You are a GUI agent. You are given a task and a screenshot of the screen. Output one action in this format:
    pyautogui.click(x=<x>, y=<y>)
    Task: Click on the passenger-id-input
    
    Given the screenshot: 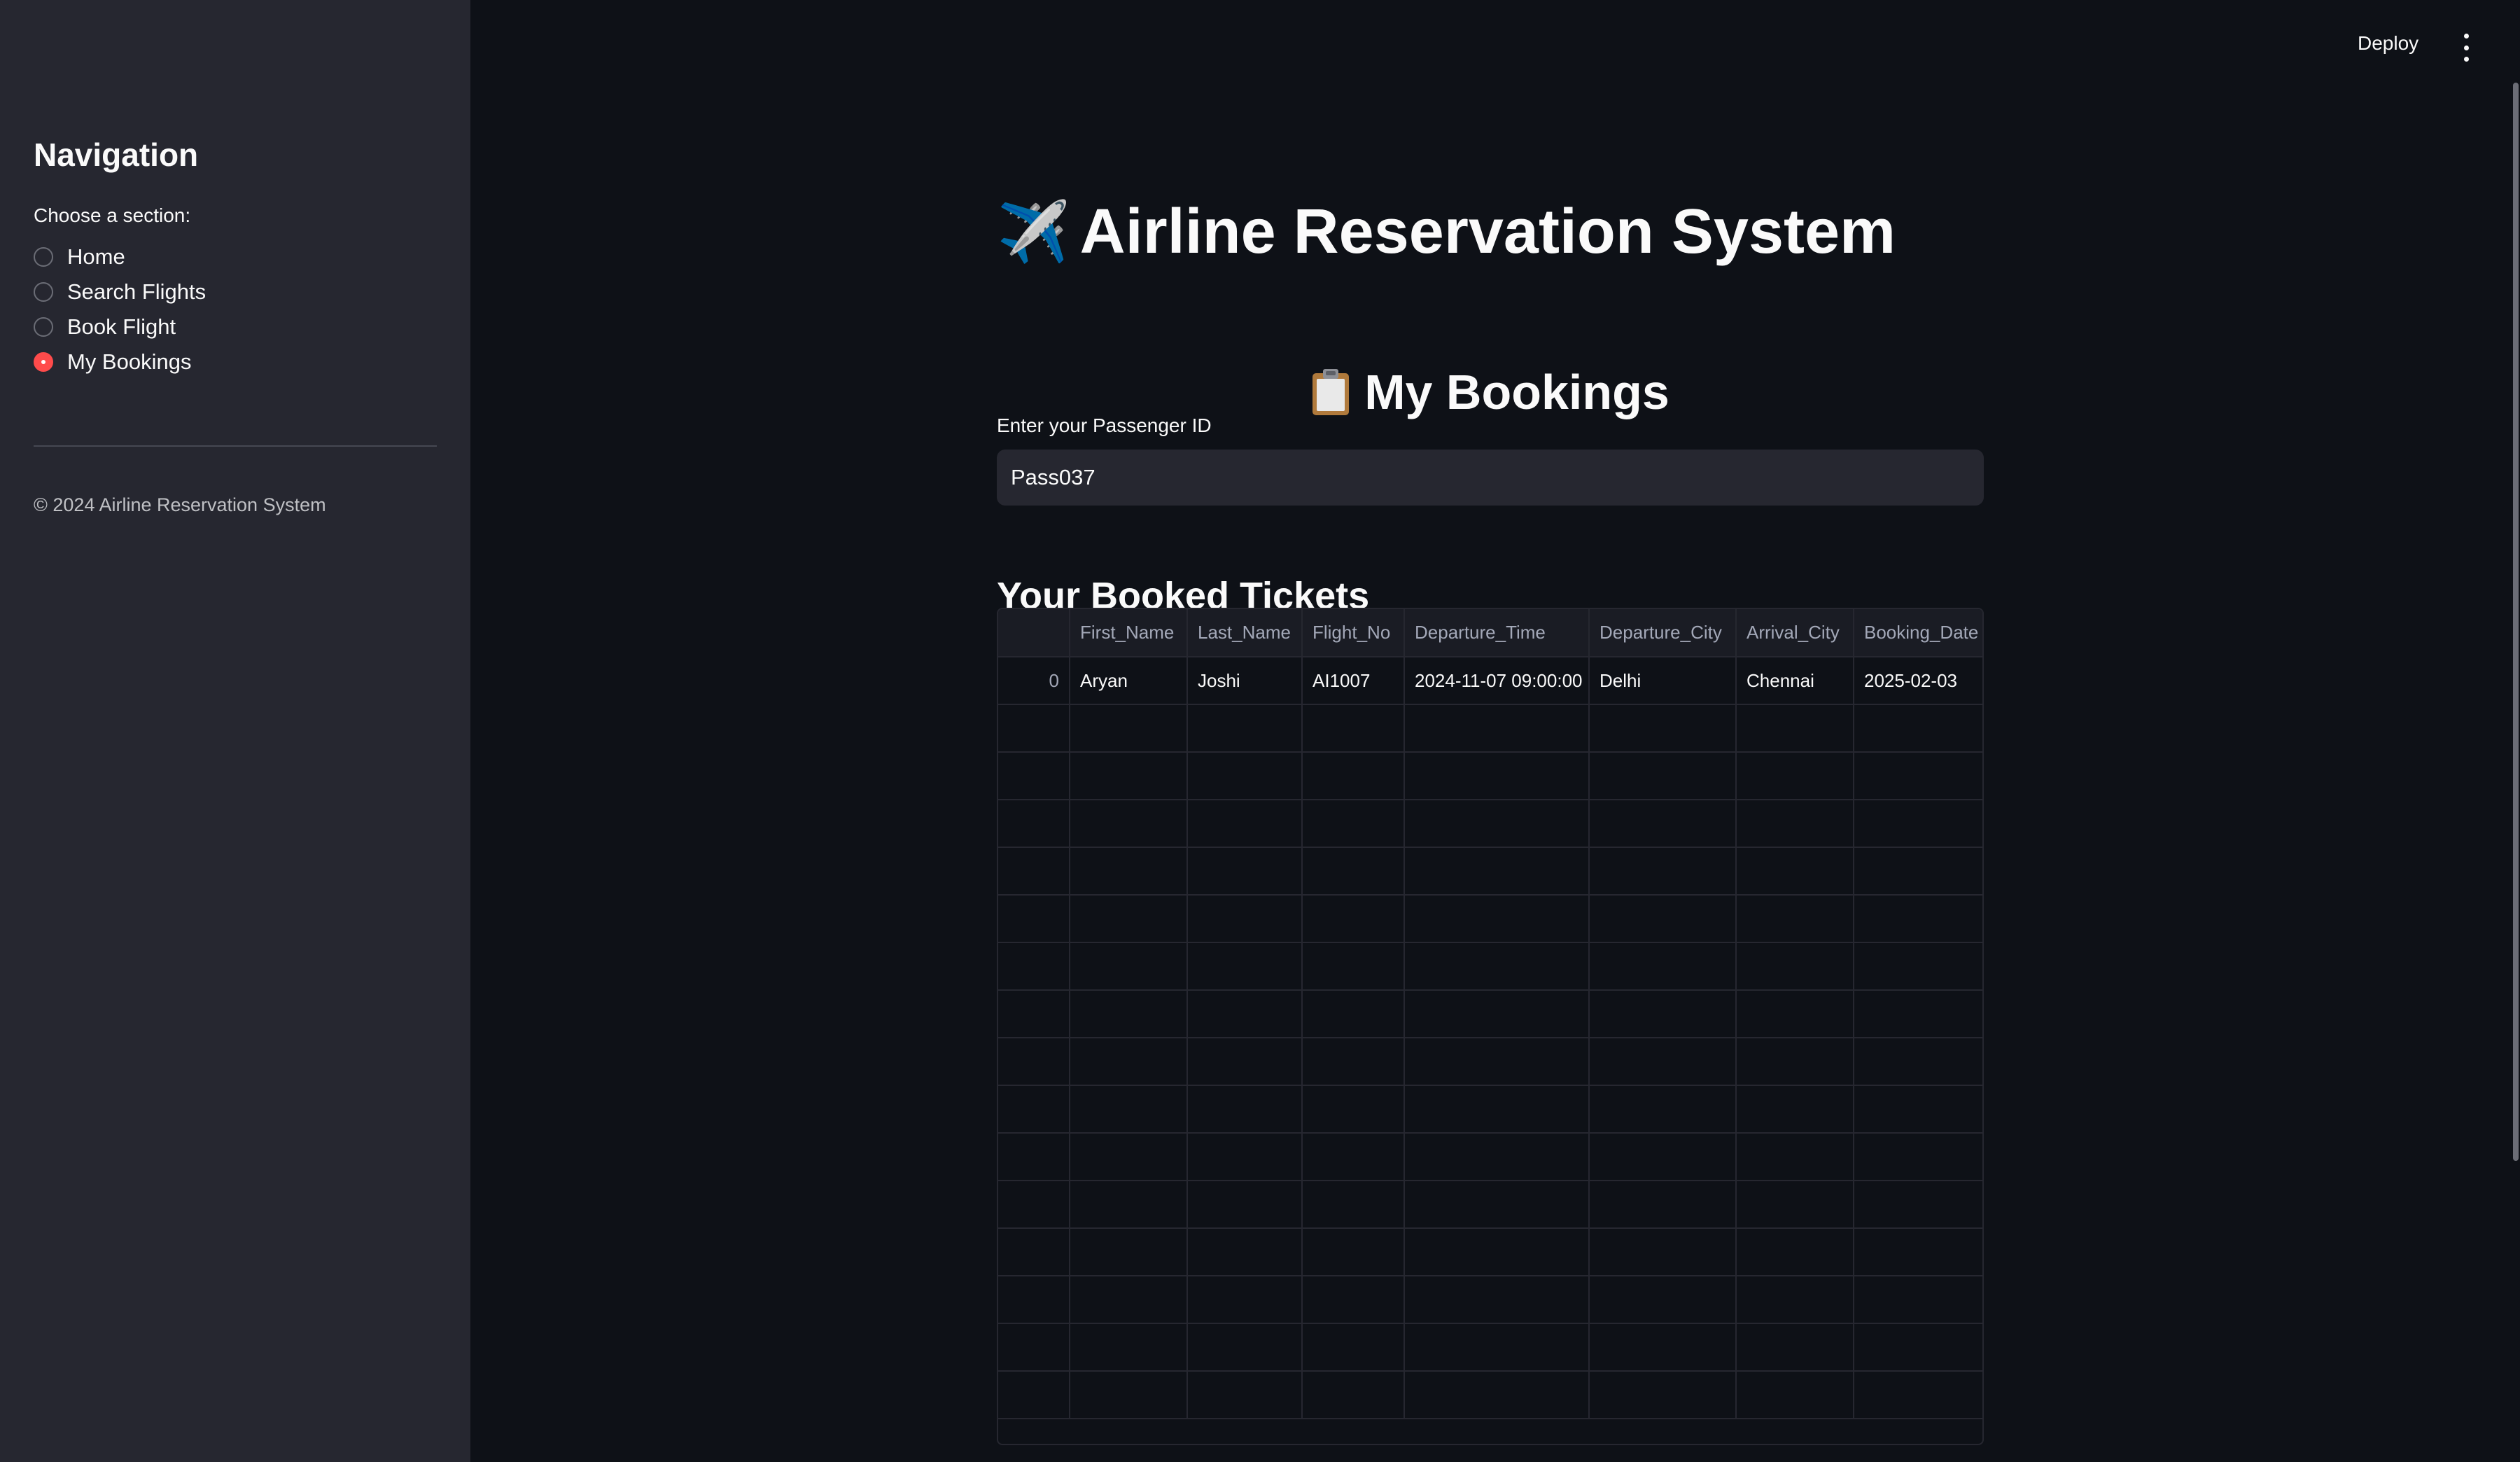 What is the action you would take?
    pyautogui.click(x=1490, y=478)
    